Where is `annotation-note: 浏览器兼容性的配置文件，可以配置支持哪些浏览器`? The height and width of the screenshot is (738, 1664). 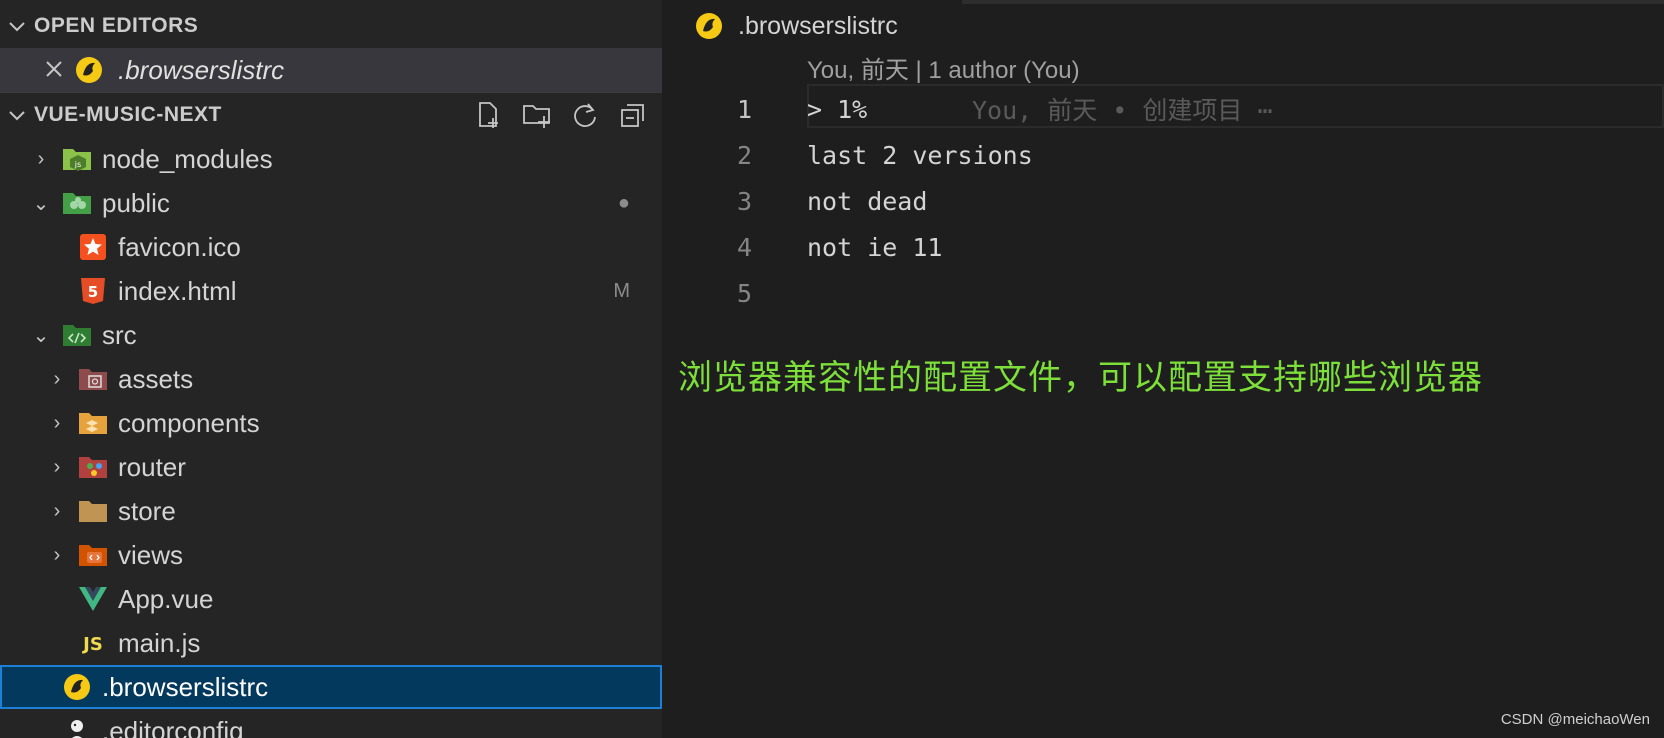 annotation-note: 浏览器兼容性的配置文件，可以配置支持哪些浏览器 is located at coordinates (1080, 378).